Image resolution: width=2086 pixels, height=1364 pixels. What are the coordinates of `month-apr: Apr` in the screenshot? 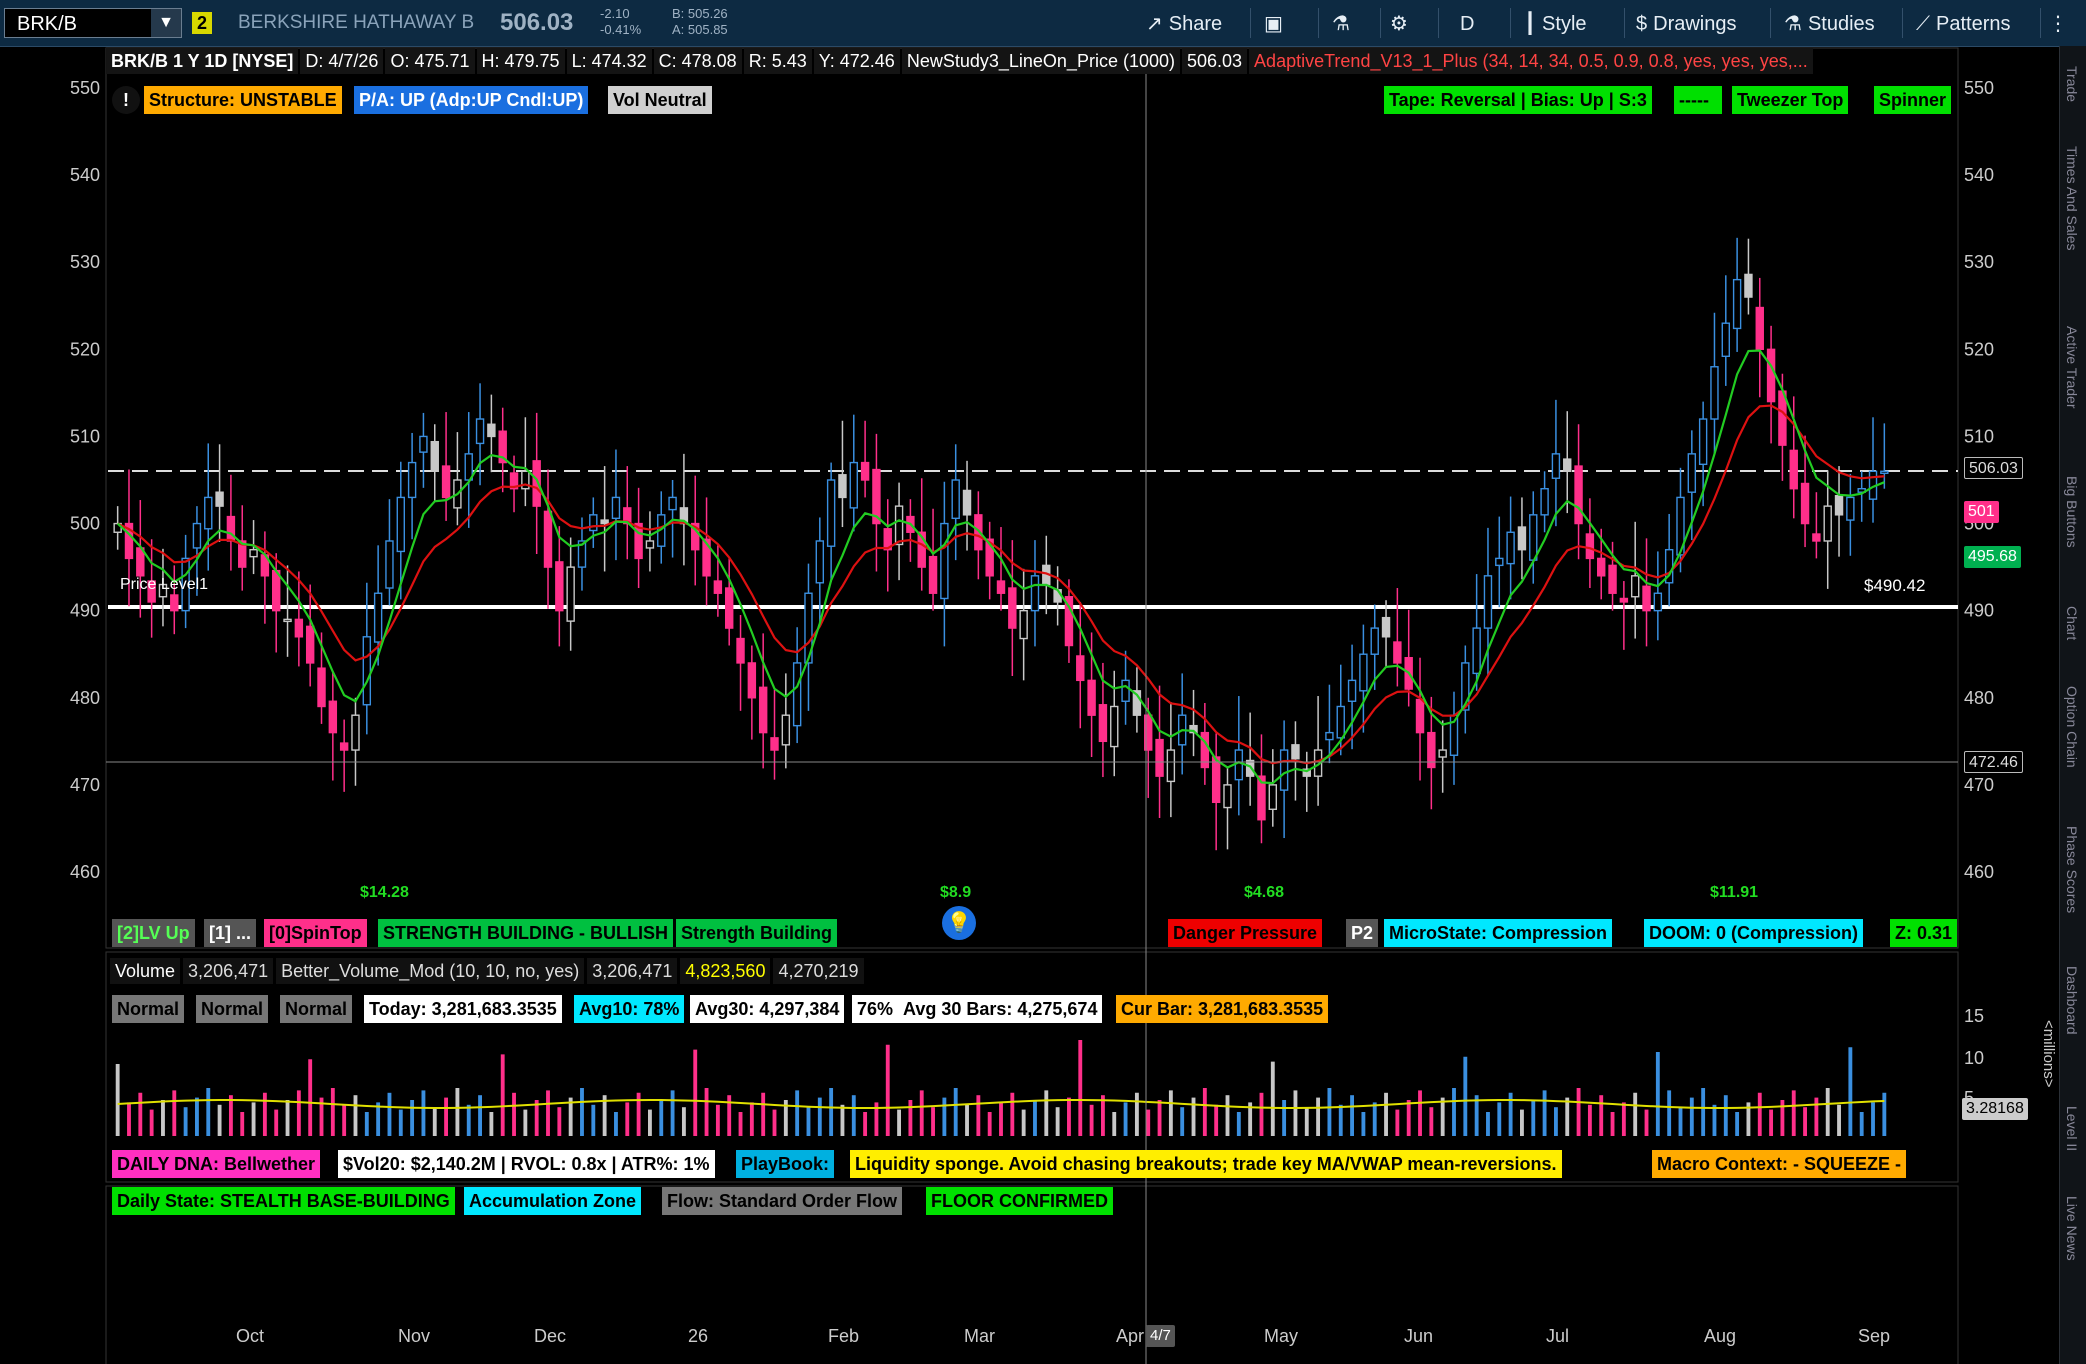 It's located at (1130, 1336).